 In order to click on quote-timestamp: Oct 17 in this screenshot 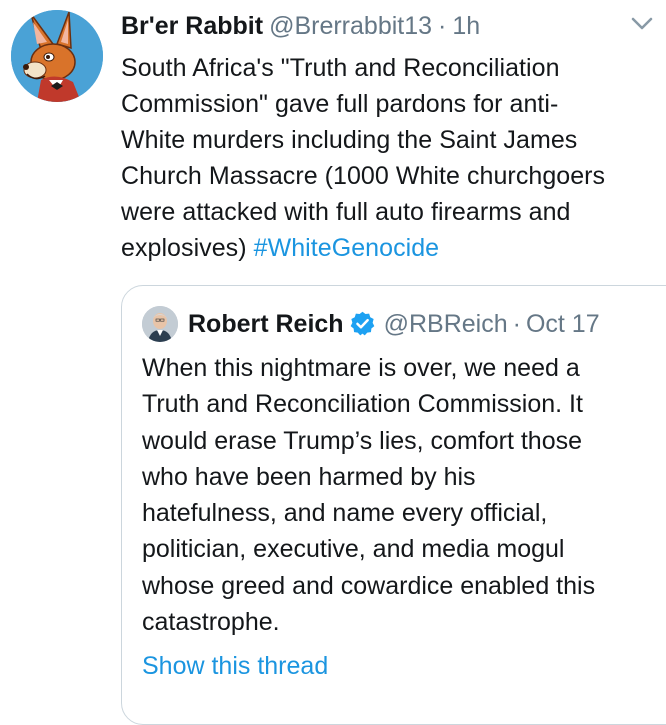, I will do `click(563, 324)`.